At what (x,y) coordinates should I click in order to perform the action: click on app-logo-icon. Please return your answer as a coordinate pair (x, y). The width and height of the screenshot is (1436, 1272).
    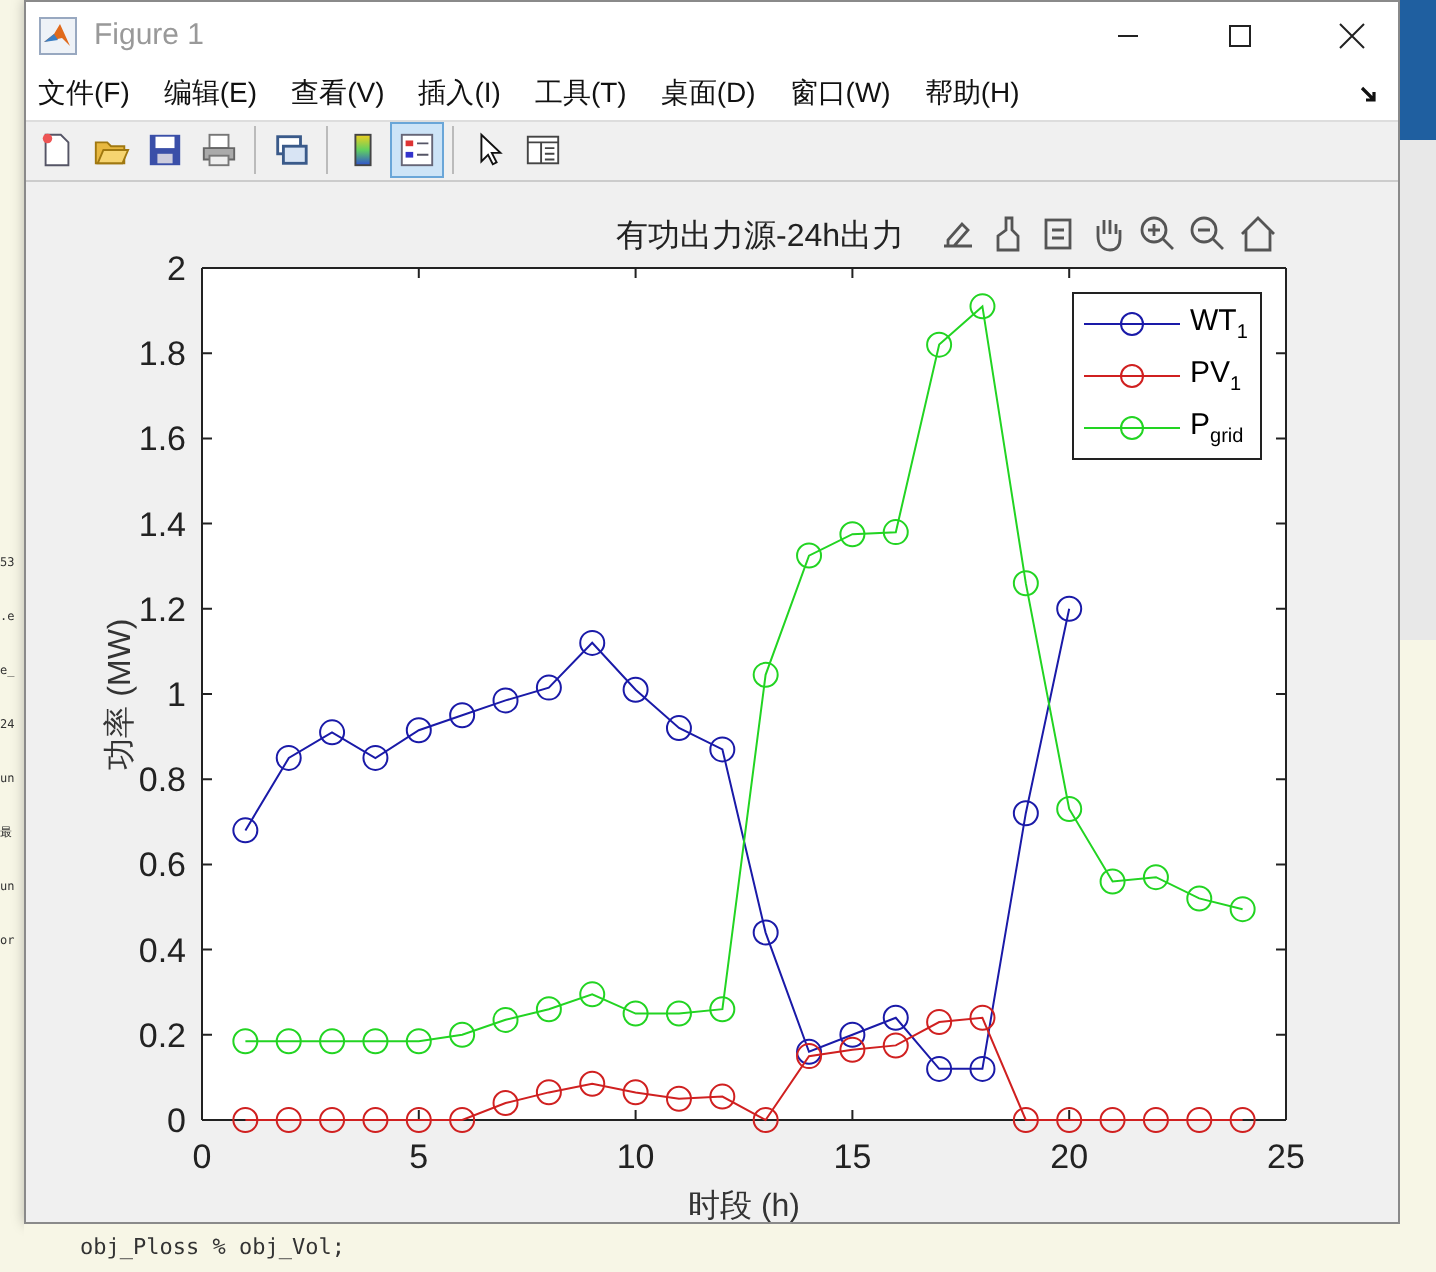
    Looking at the image, I should click on (58, 35).